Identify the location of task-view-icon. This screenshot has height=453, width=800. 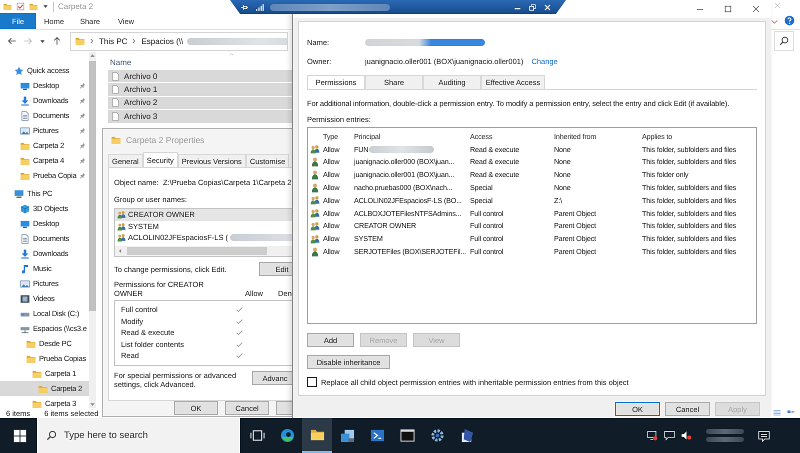
(257, 435).